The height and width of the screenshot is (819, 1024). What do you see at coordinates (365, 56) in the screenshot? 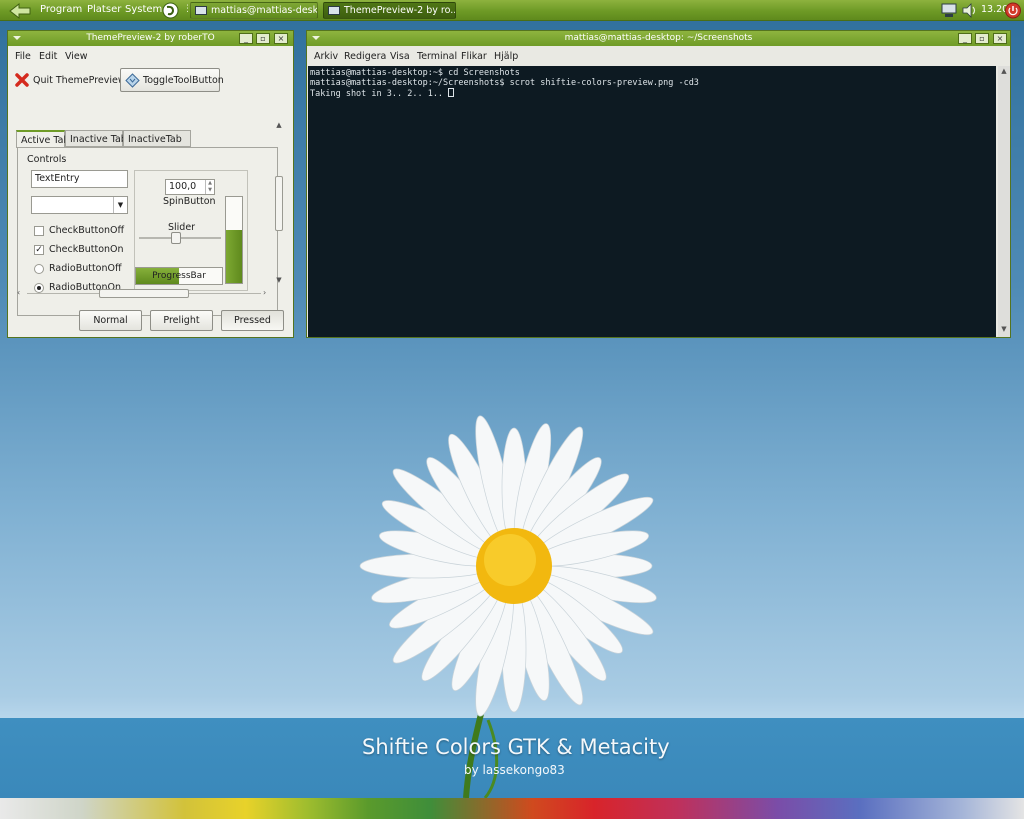
I see `menu-redigera: Redigera` at bounding box center [365, 56].